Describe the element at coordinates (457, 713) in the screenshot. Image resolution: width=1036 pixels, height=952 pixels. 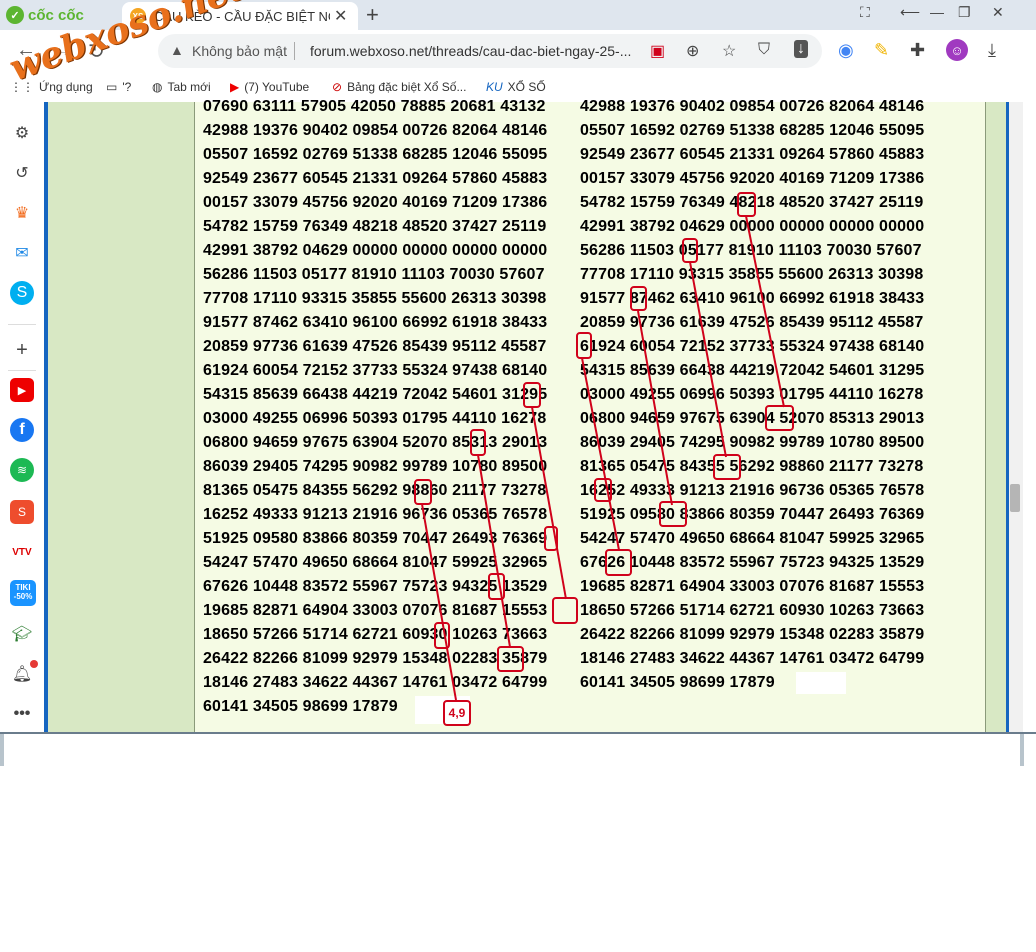
I see `prediction-label: 4,9` at that location.